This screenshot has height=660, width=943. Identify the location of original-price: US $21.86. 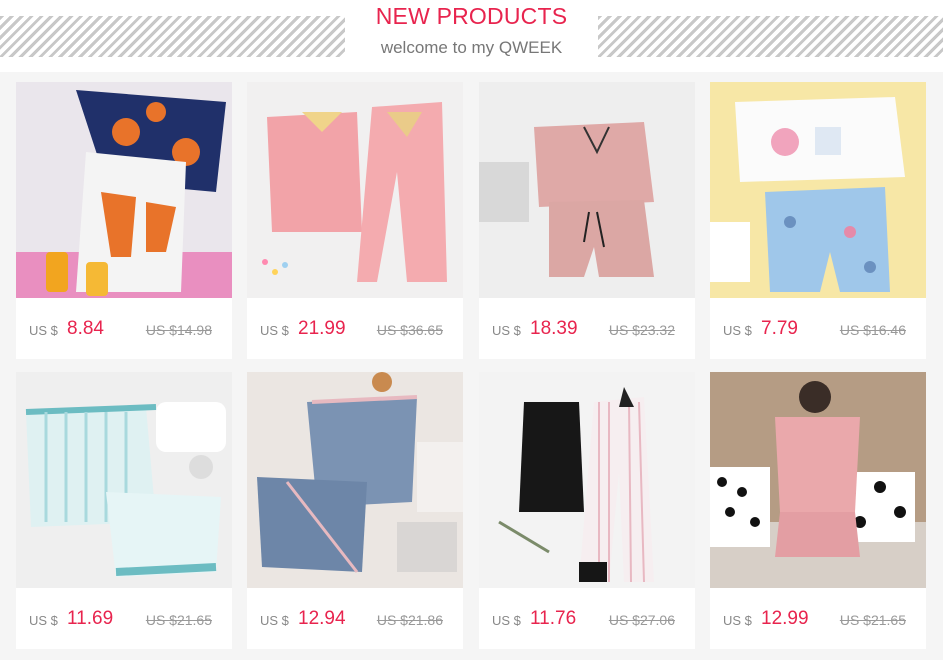
(409, 620).